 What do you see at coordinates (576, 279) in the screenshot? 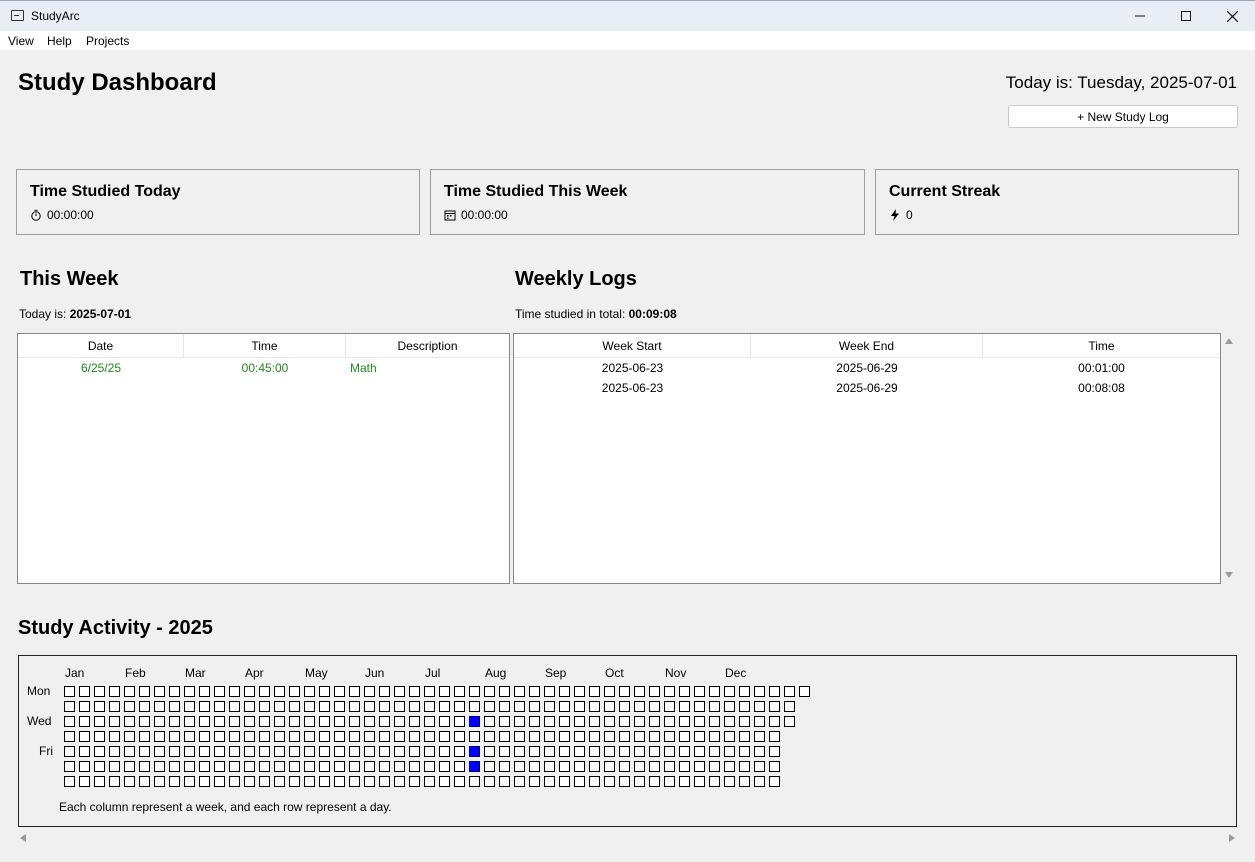
I see `weekly-logs-title: Weekly Logs` at bounding box center [576, 279].